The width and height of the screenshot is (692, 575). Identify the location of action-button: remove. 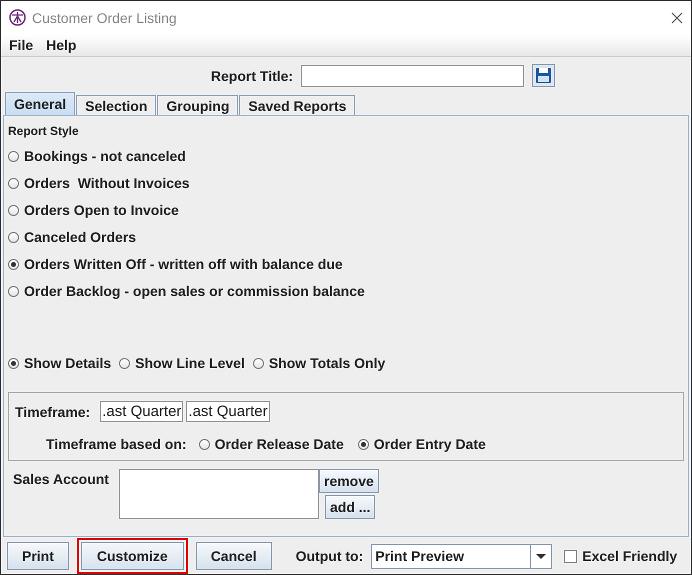
(349, 481).